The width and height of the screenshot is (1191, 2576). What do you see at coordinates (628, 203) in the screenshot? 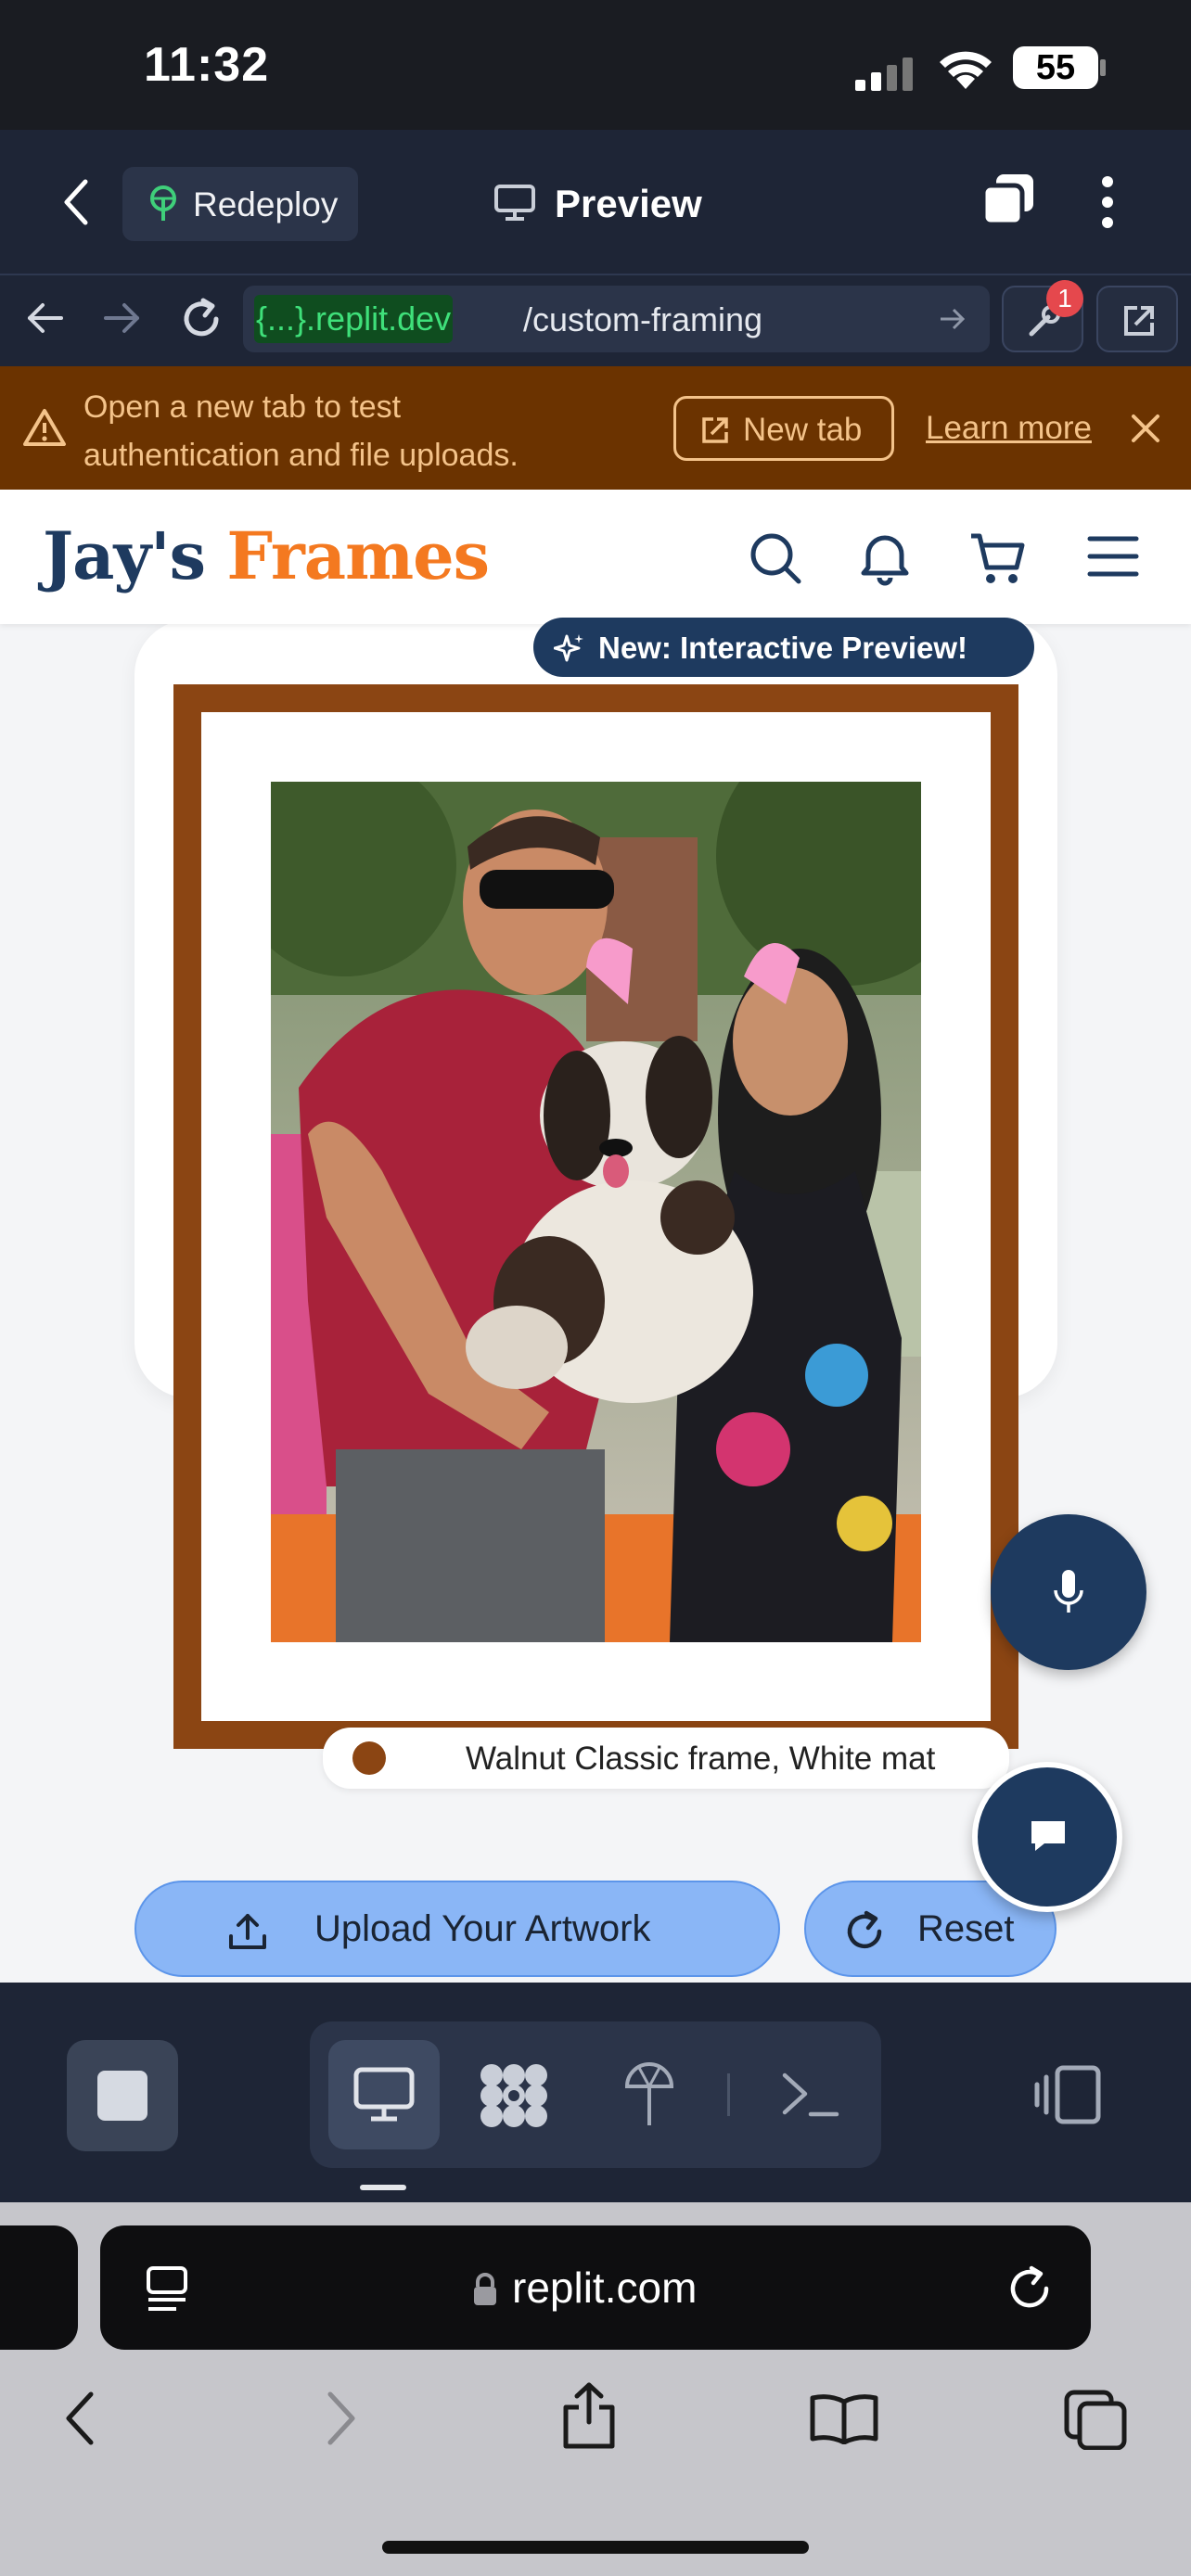
I see `preview-label: Preview` at bounding box center [628, 203].